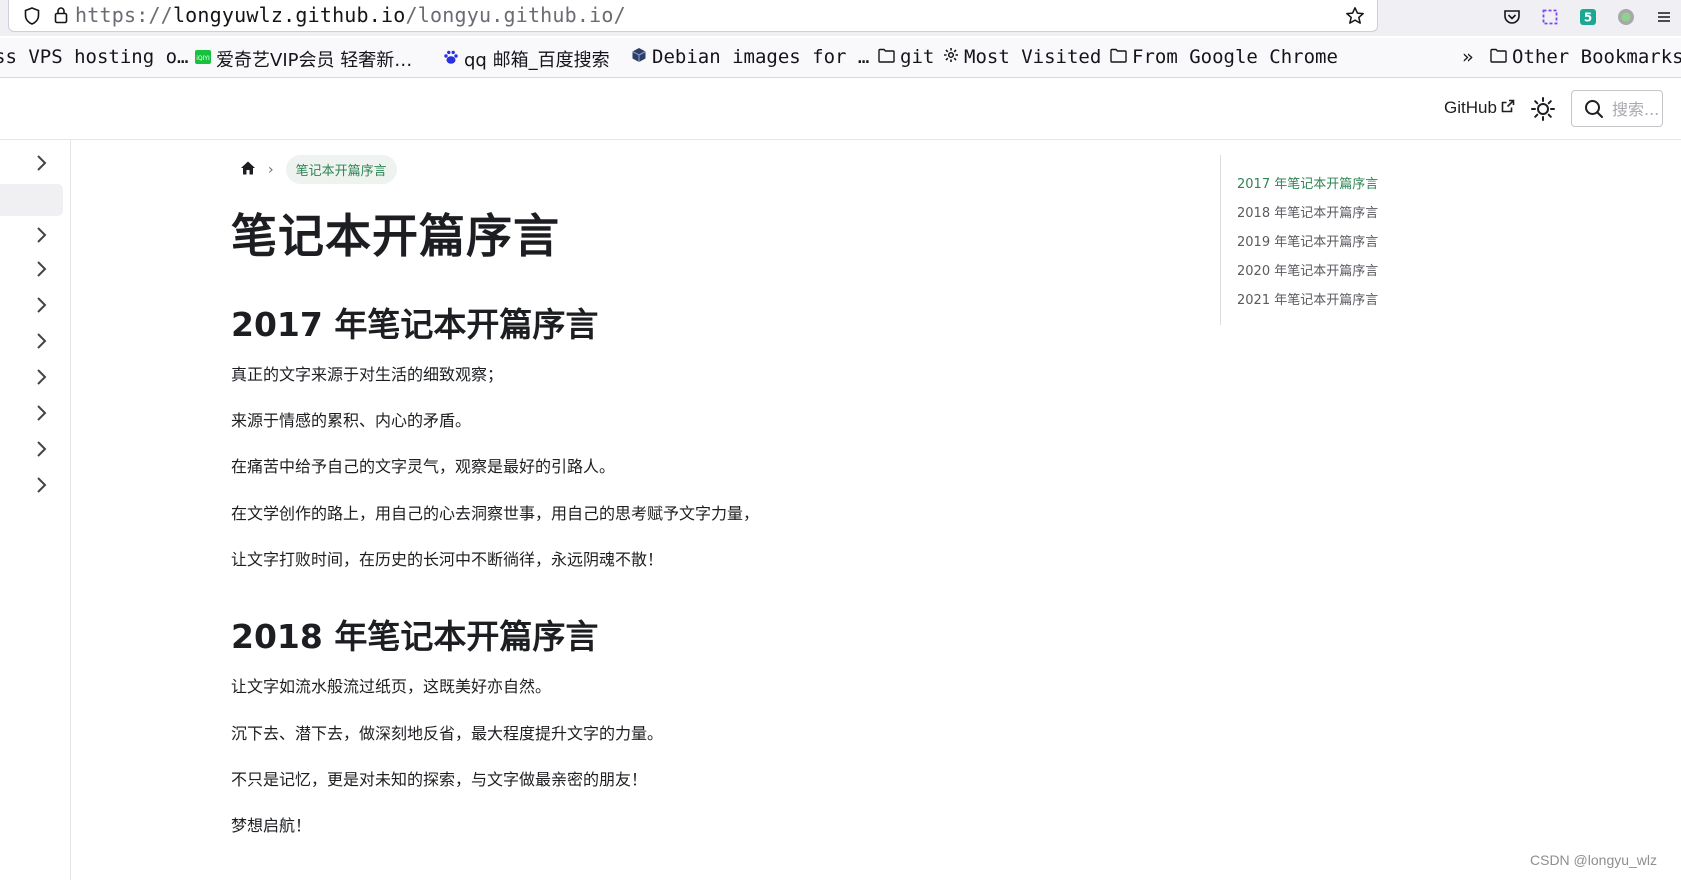 Image resolution: width=1681 pixels, height=880 pixels. What do you see at coordinates (439, 779) in the screenshot?
I see `paragraph: 不只是记忆，更是对未知的探索，与文字做最亲密的朋友！` at bounding box center [439, 779].